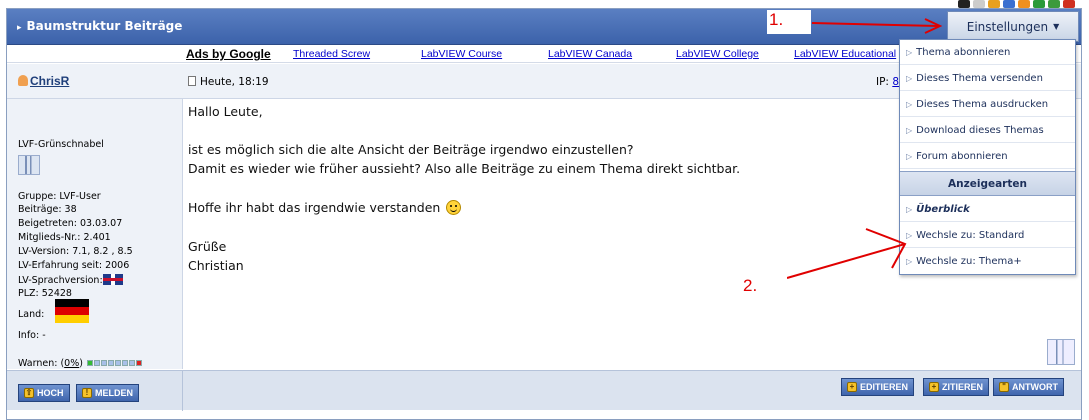 The width and height of the screenshot is (1089, 420). I want to click on menu-item-label: Thema abonnieren, so click(963, 52).